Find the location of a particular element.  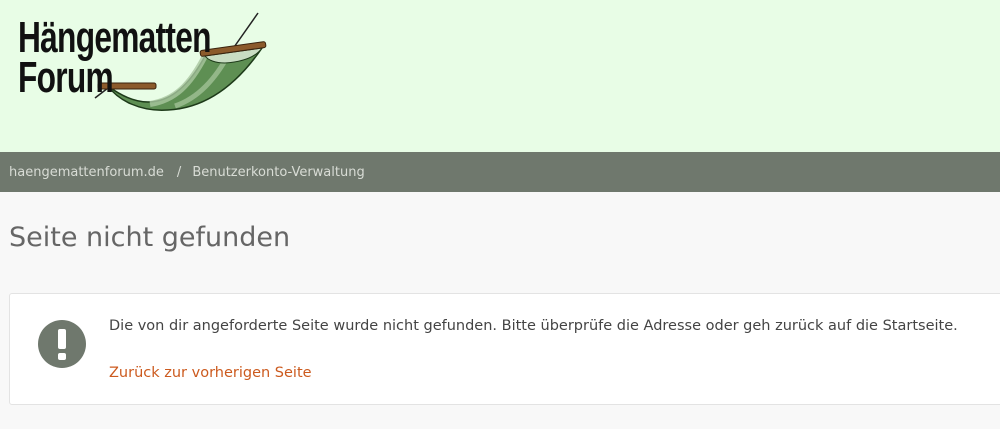

breadcrumb-account-link: Benutzerkonto-Verwaltung is located at coordinates (278, 172).